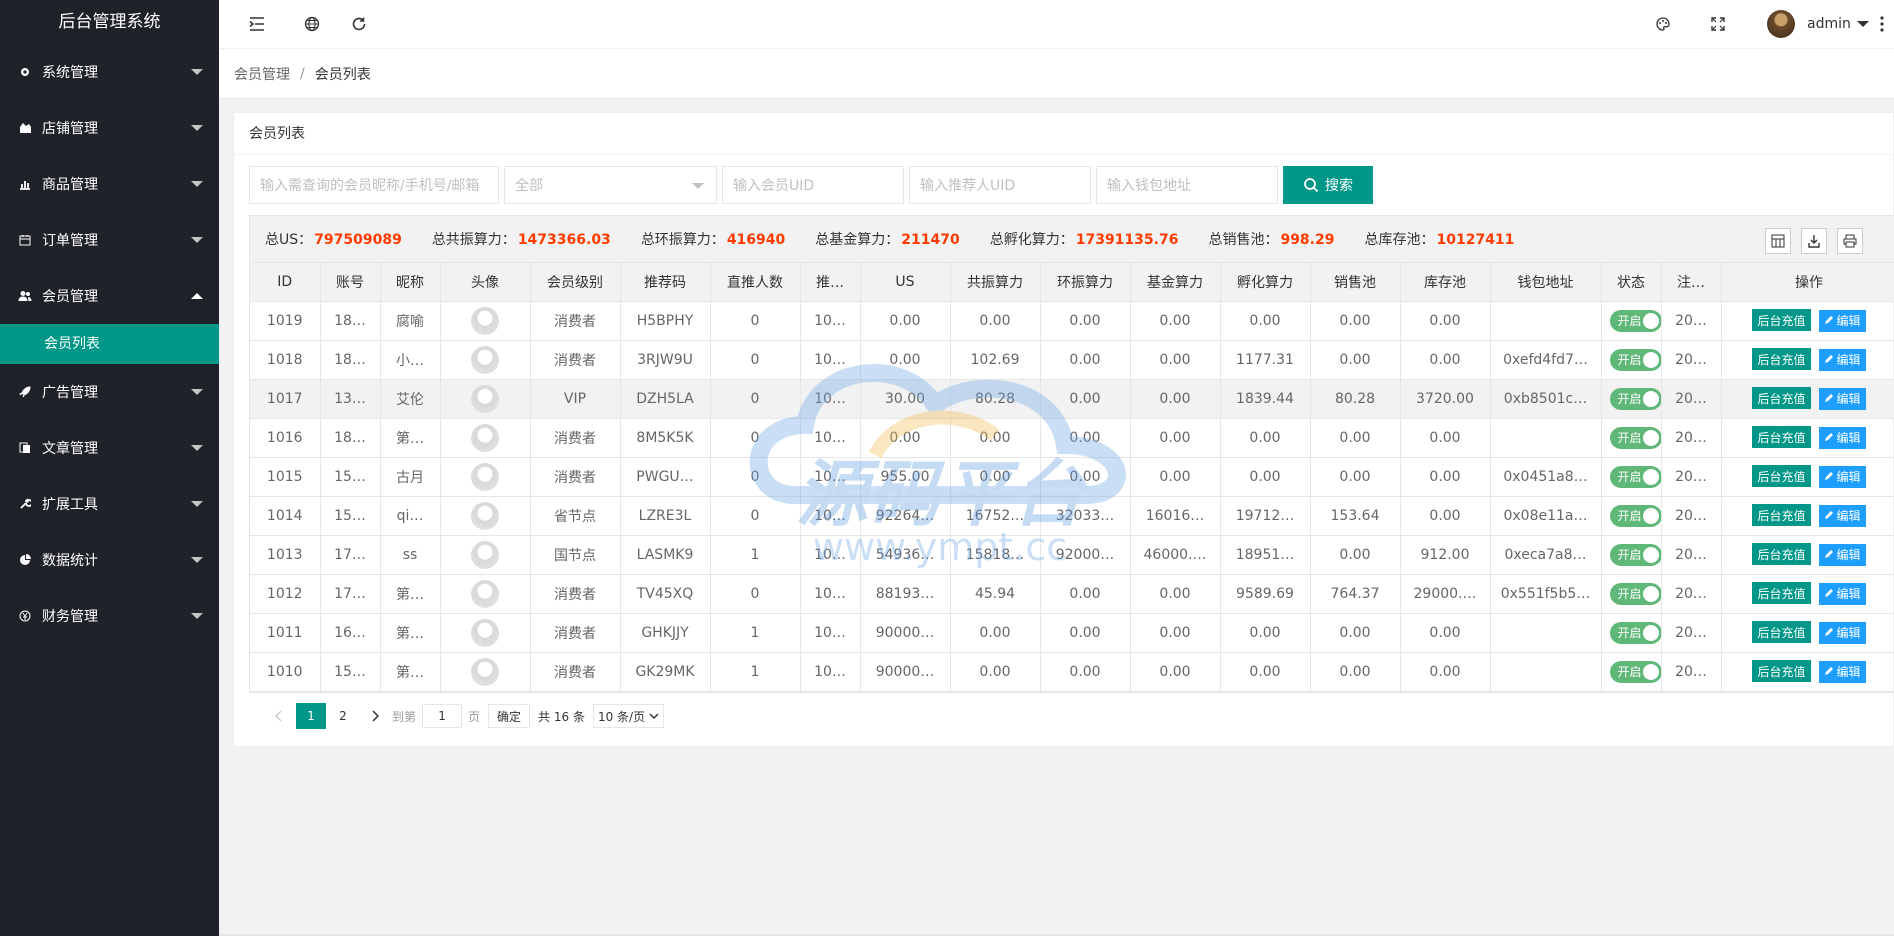 The height and width of the screenshot is (936, 1894). I want to click on globe-icon, so click(312, 24).